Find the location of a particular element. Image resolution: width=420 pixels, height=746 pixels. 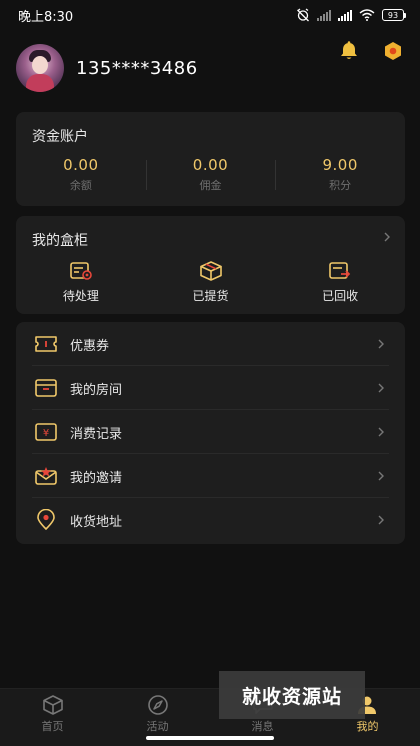

status-bar: 晚上8:30 93 is located at coordinates (210, 15).